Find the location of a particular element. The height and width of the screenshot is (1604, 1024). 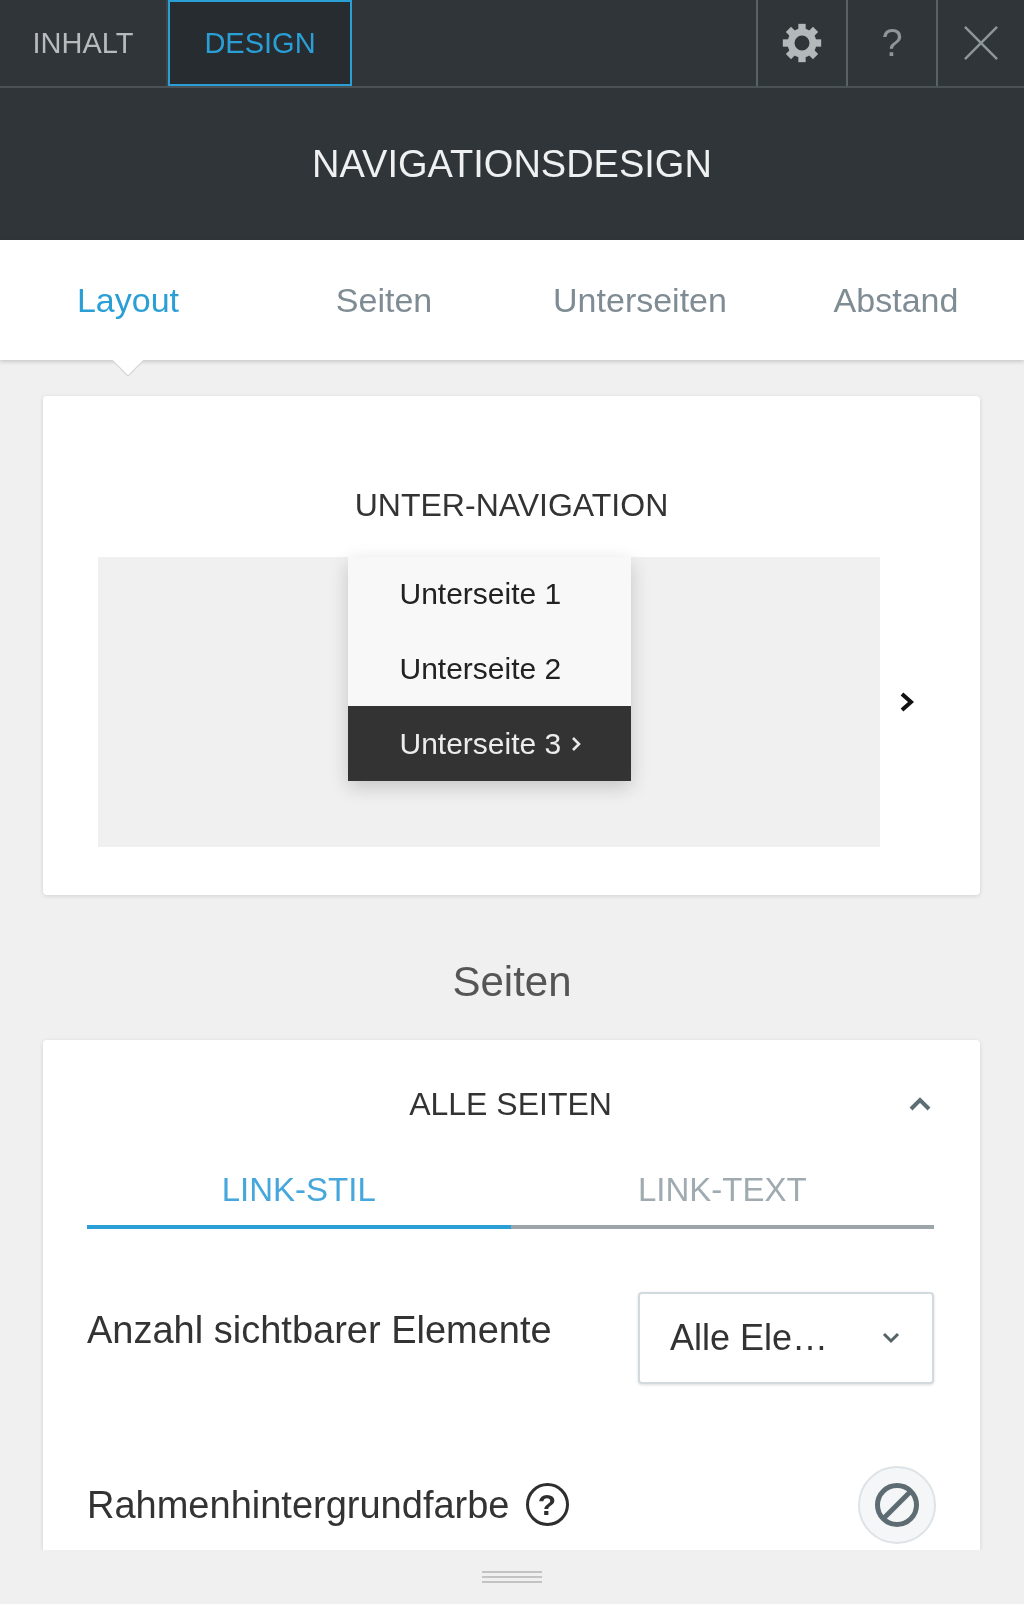

tab: LINK-STIL is located at coordinates (299, 1199).